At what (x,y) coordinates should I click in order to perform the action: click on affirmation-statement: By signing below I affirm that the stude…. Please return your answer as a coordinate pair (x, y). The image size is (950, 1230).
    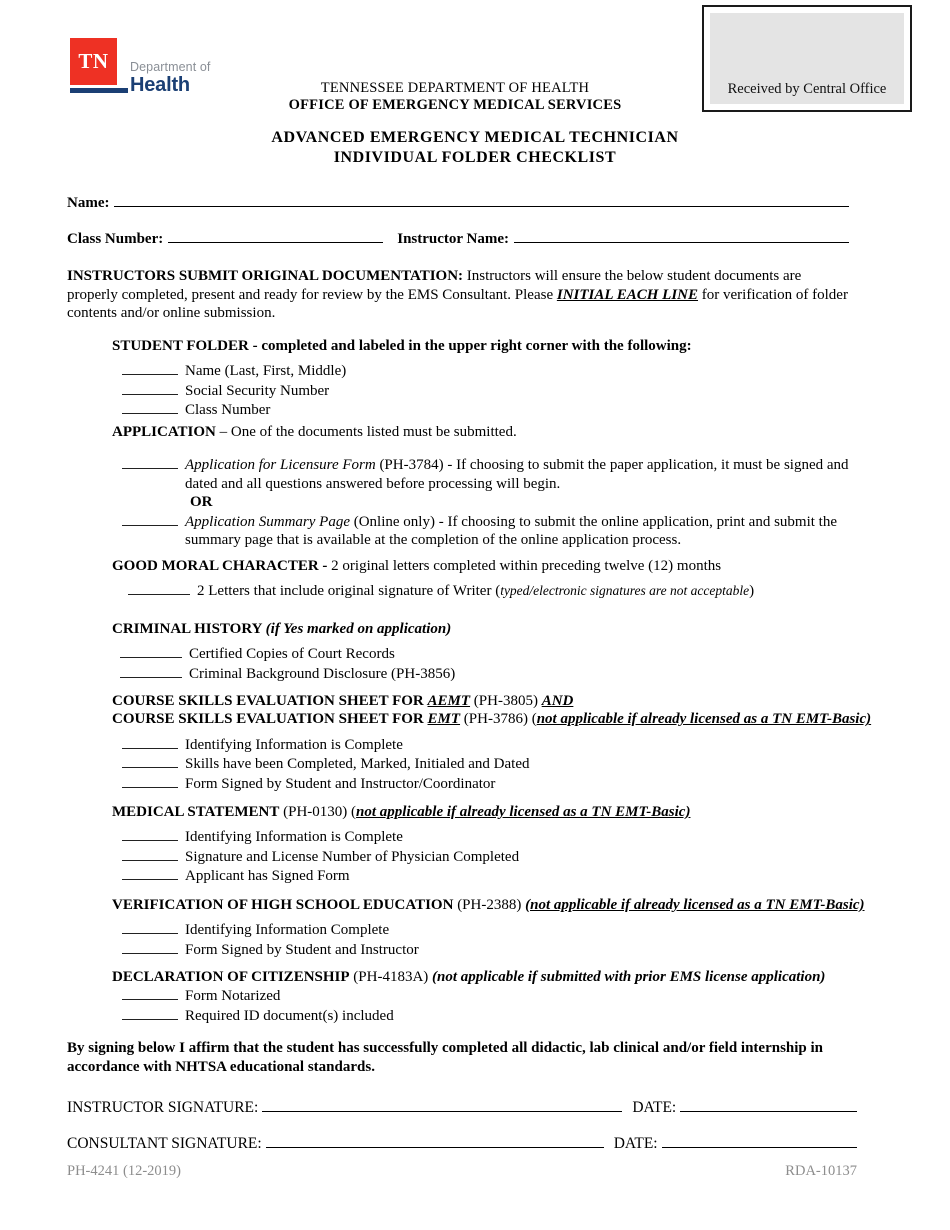
    Looking at the image, I should click on (445, 1057).